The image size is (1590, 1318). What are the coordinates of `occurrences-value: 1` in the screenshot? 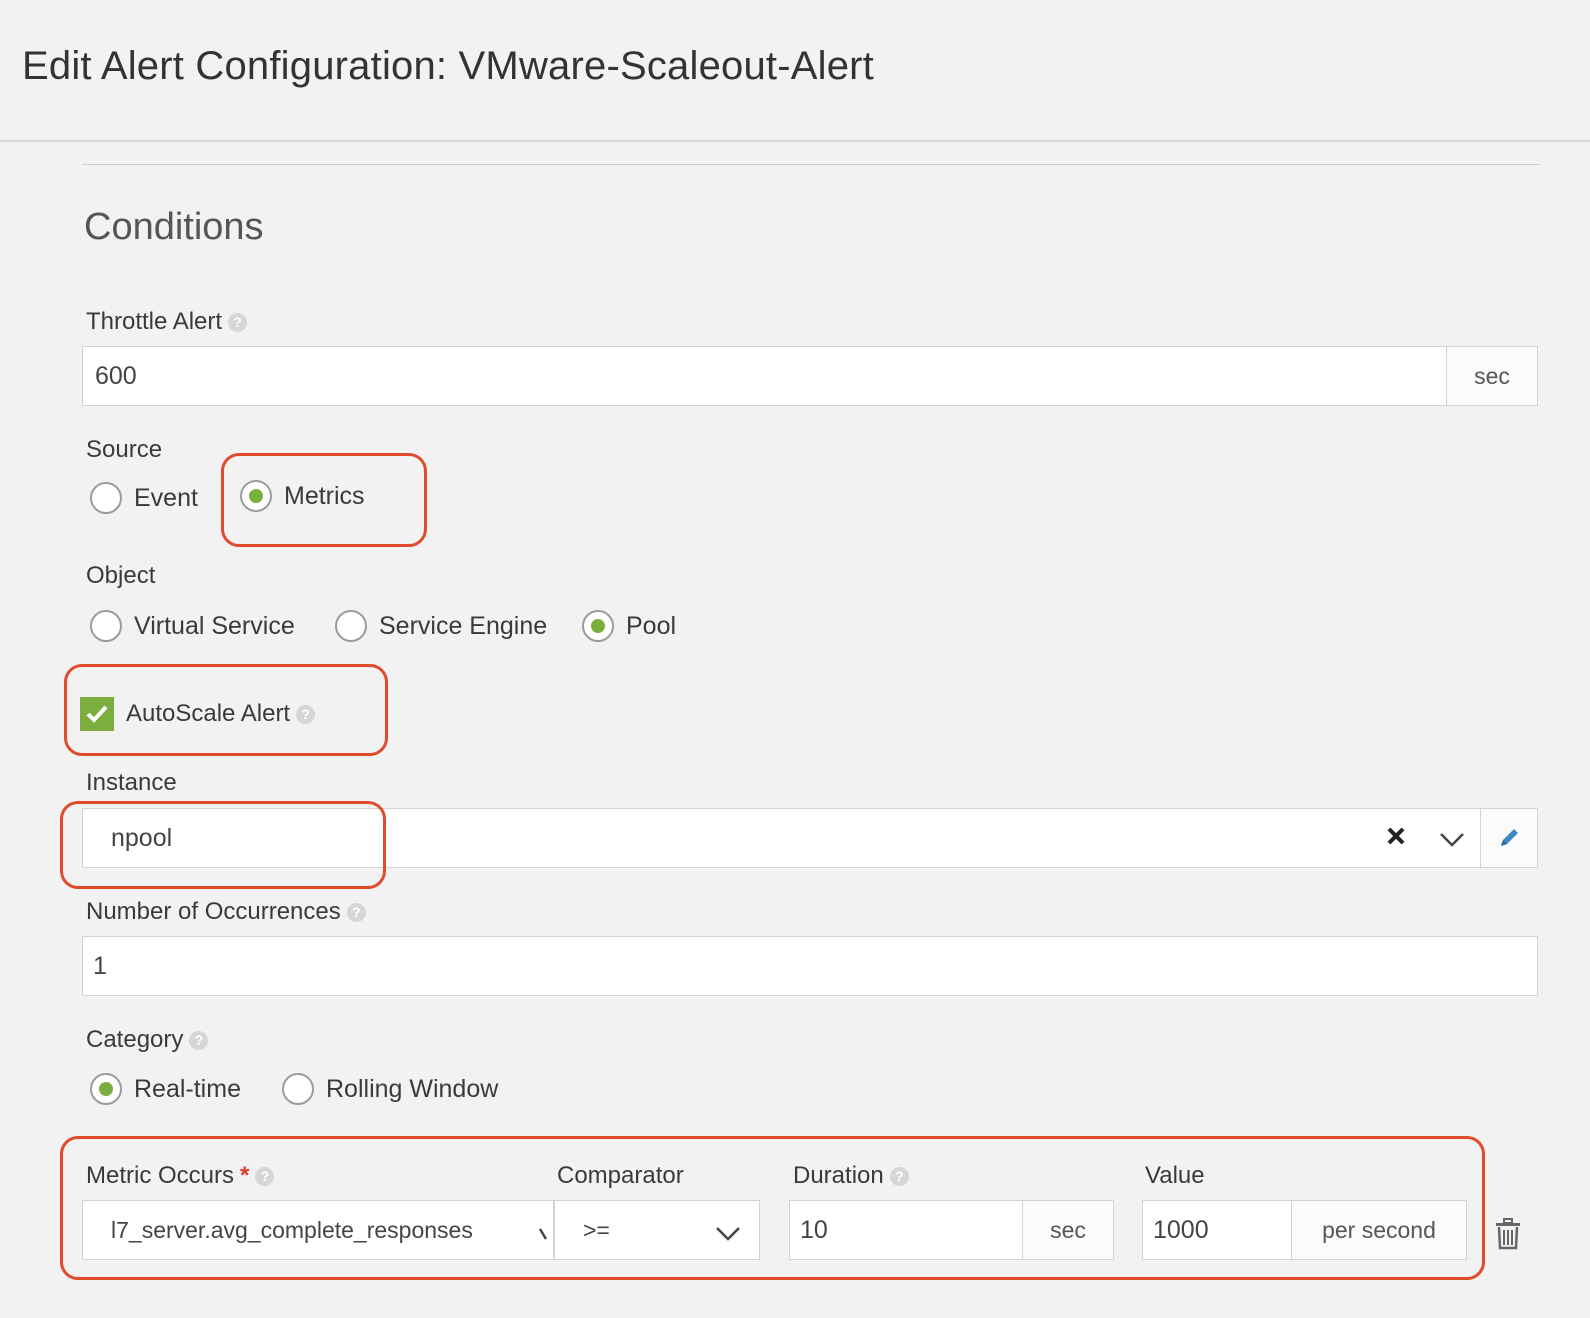 It's located at (100, 965).